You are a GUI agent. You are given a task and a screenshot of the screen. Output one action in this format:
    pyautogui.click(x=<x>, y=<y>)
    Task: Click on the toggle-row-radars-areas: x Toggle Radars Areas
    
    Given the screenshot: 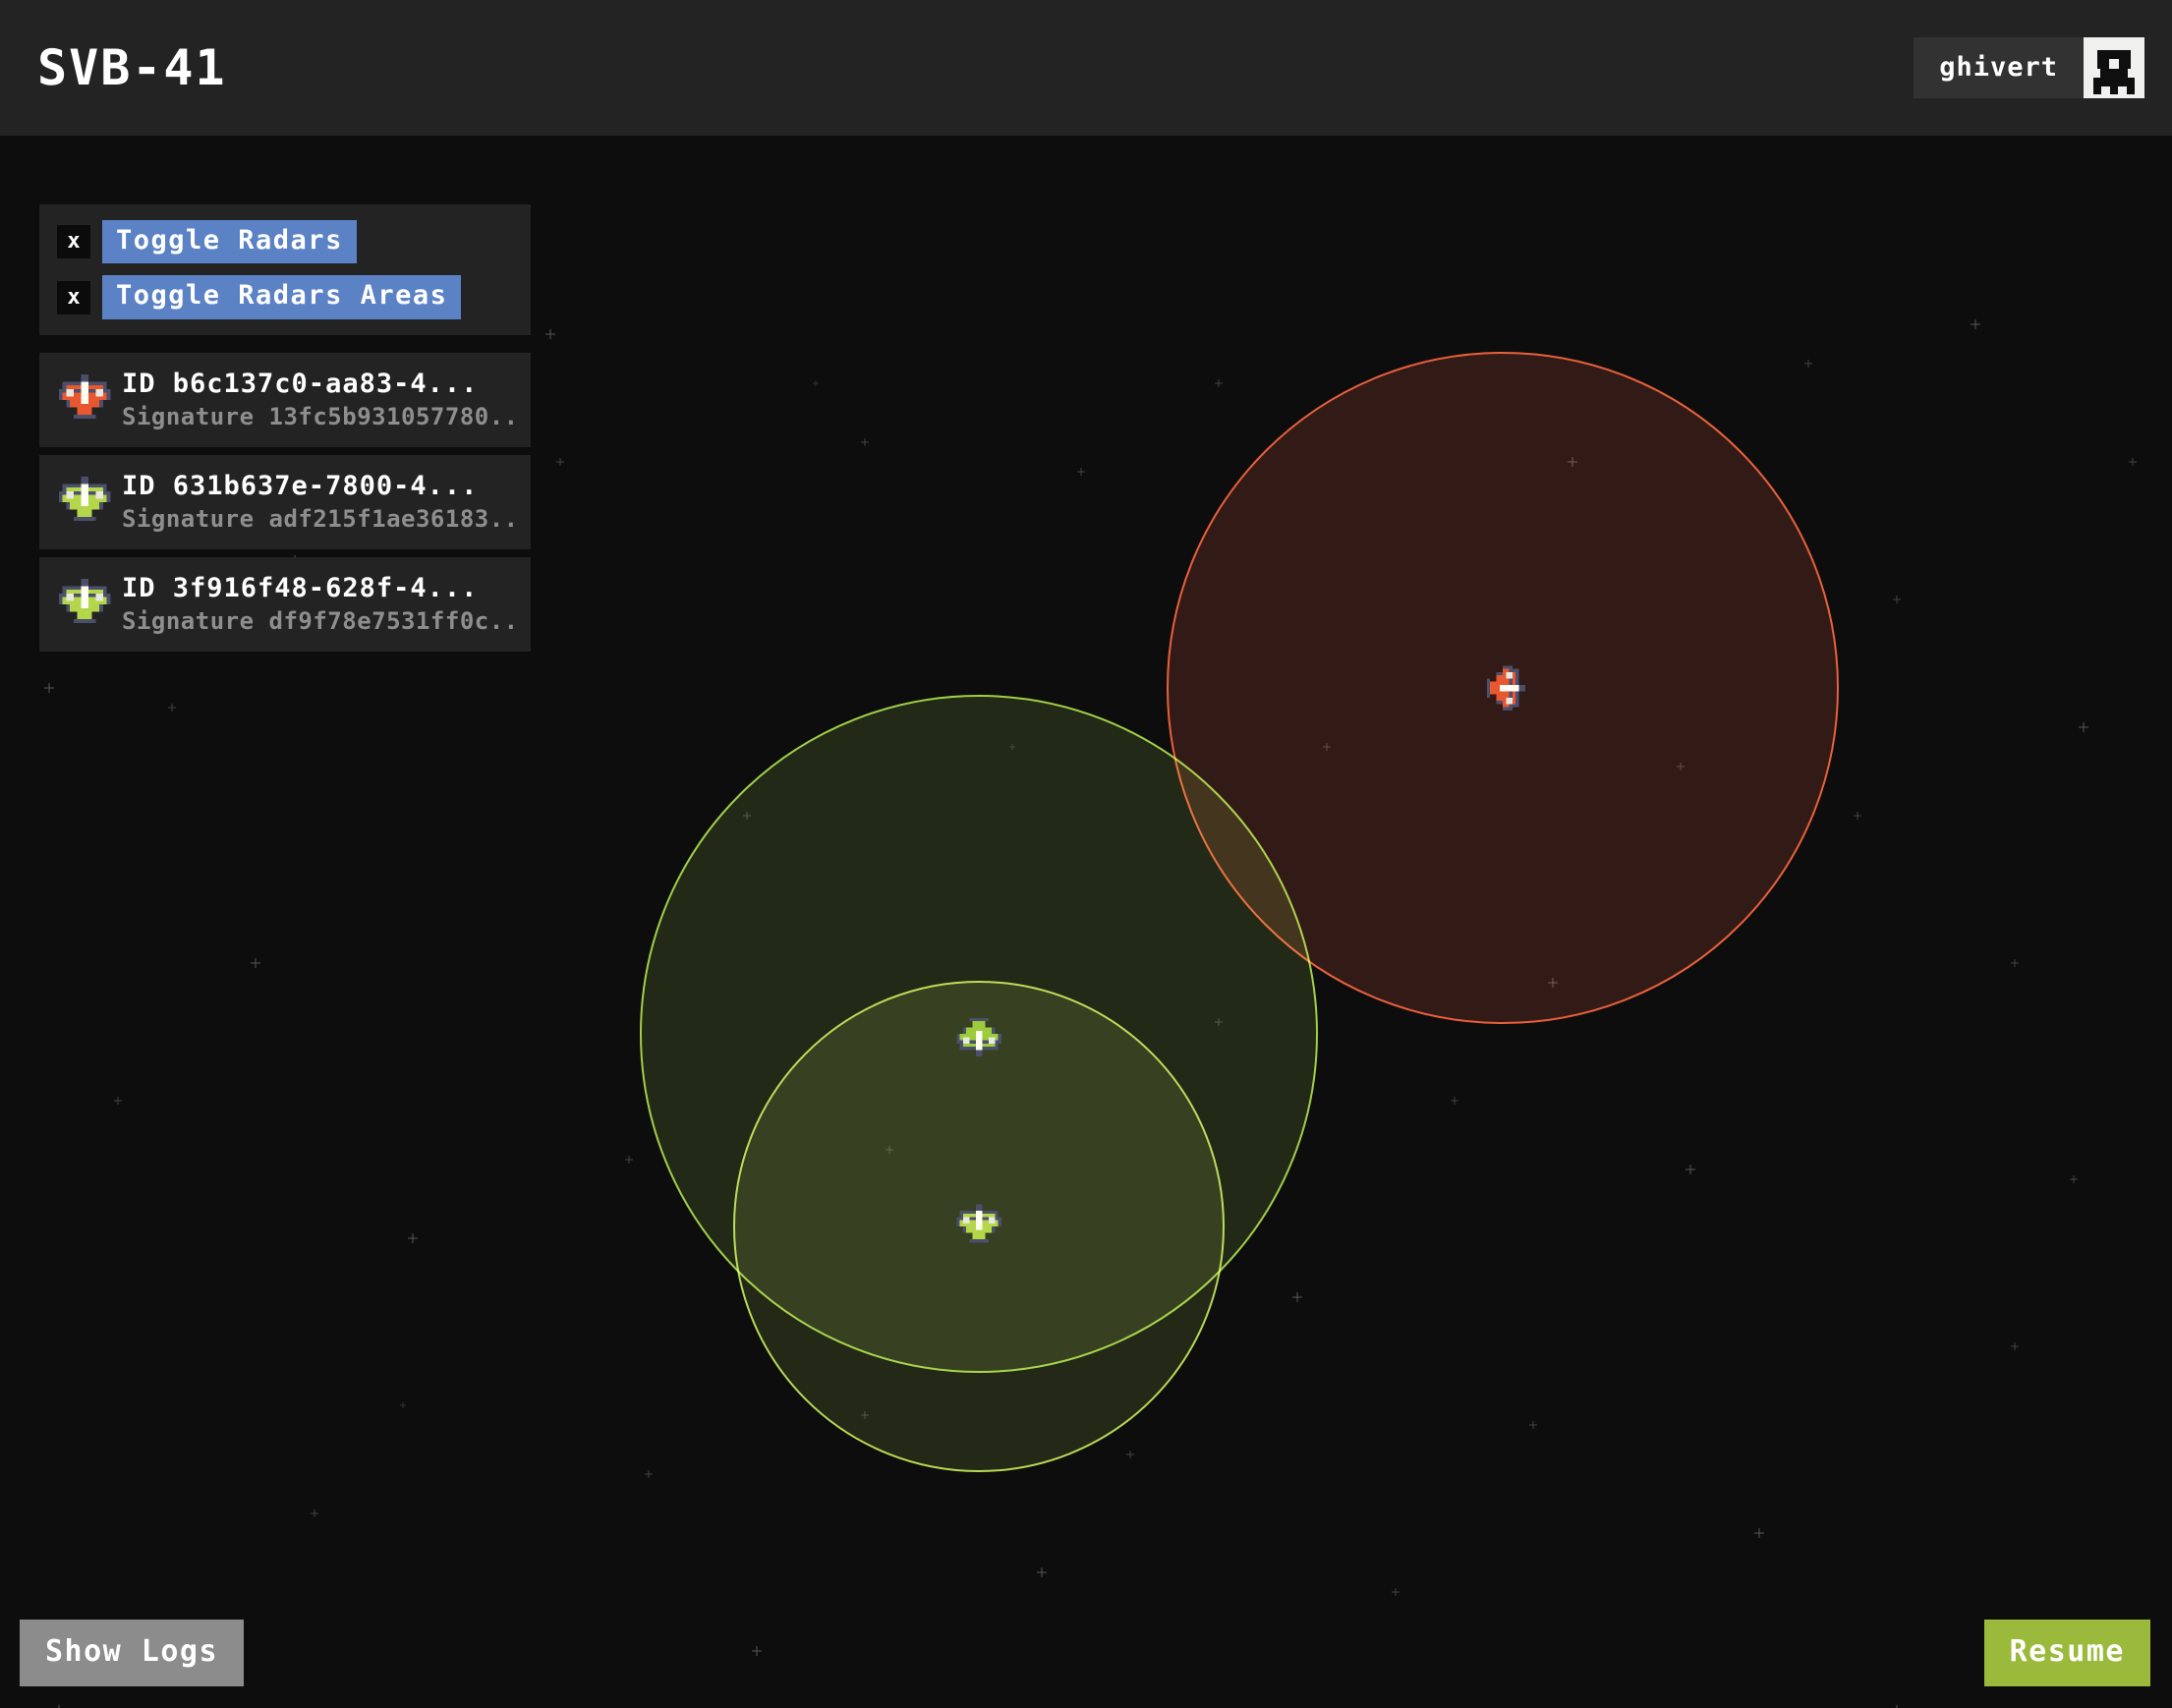 What is the action you would take?
    pyautogui.click(x=285, y=297)
    